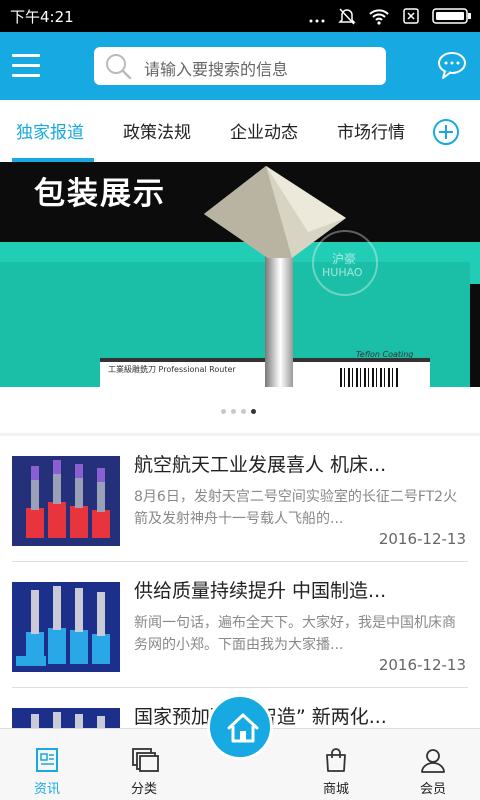 The width and height of the screenshot is (480, 800). Describe the element at coordinates (46, 789) in the screenshot. I see `nav-label: 资讯` at that location.